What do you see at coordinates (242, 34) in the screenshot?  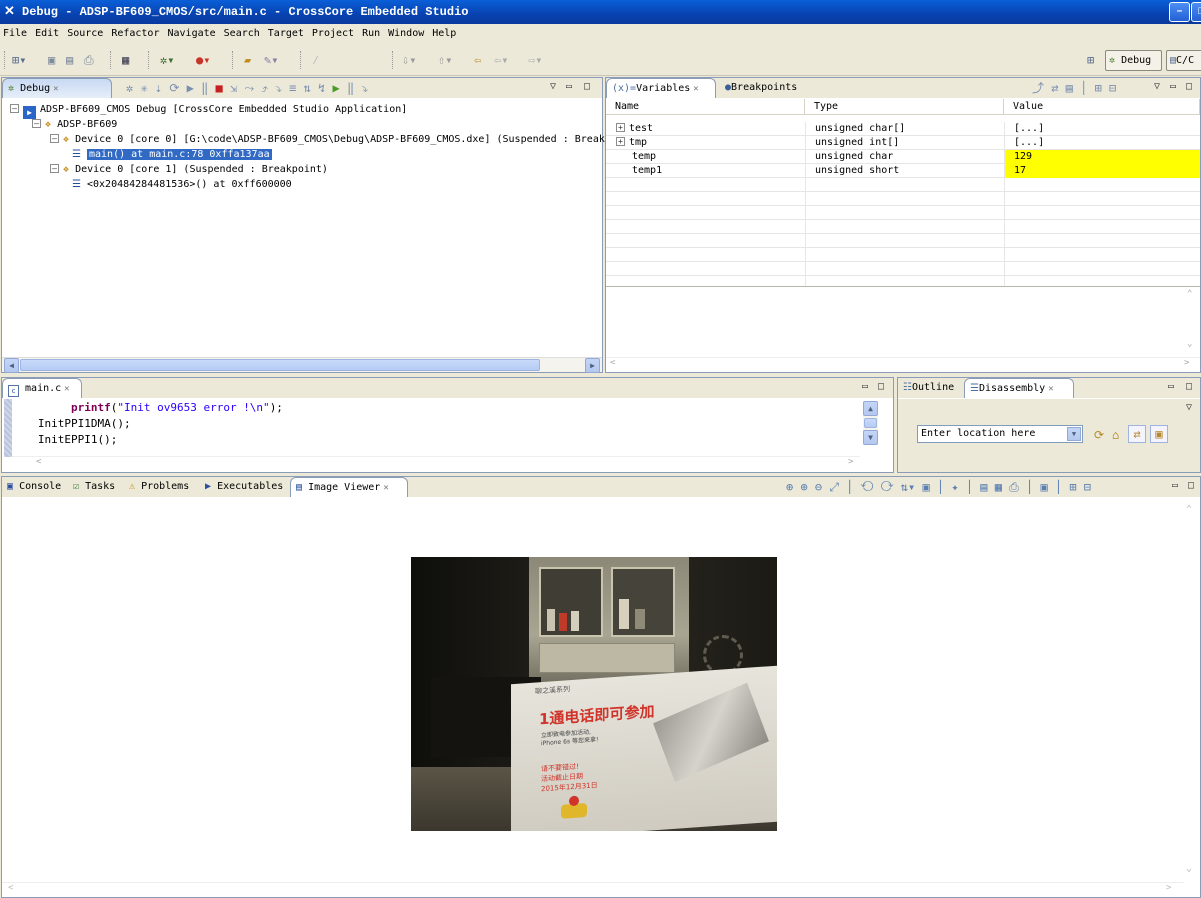 I see `menu-search: Search` at bounding box center [242, 34].